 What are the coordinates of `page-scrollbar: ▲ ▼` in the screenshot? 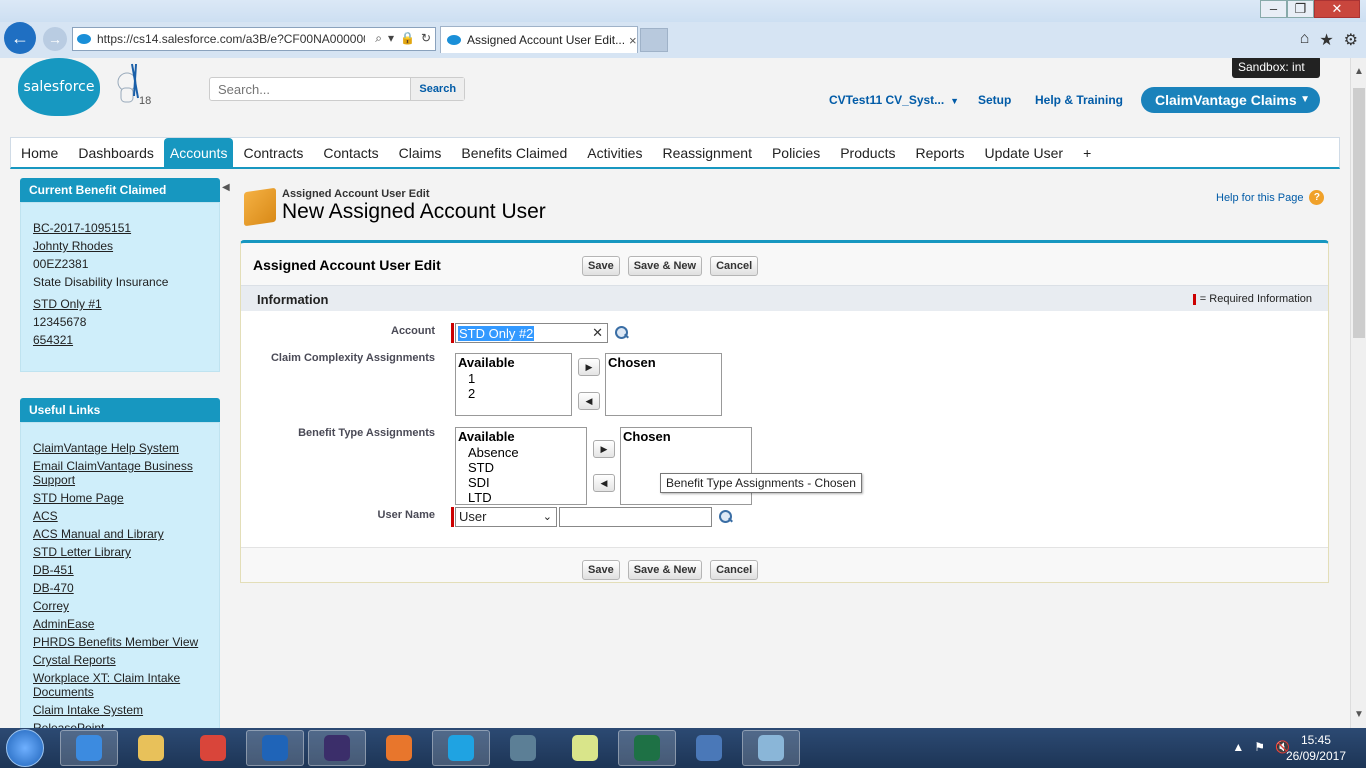 It's located at (1358, 393).